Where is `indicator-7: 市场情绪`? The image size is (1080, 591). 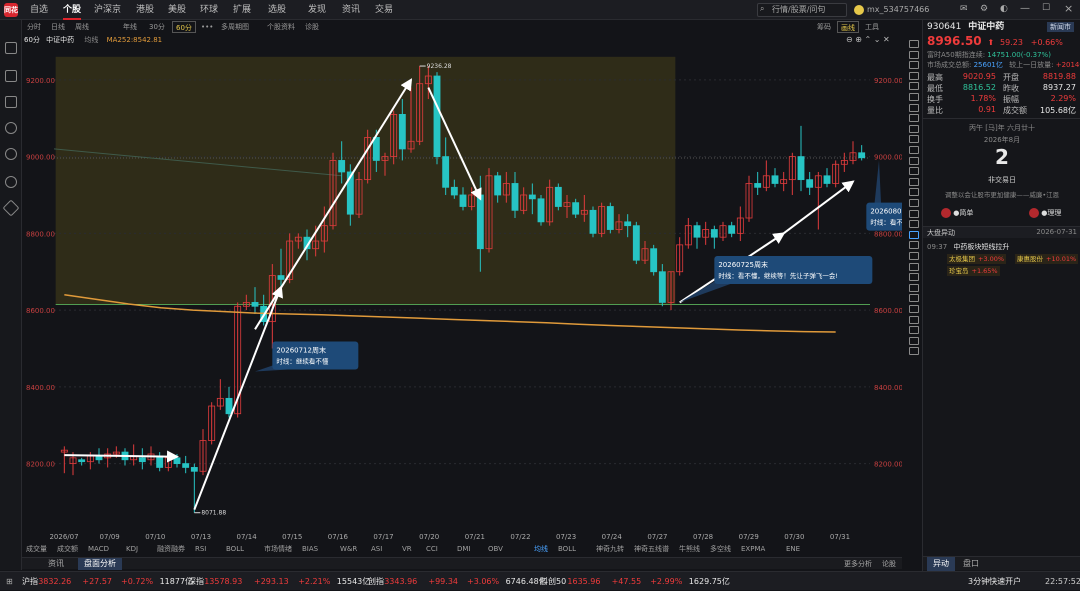 indicator-7: 市场情绪 is located at coordinates (278, 549).